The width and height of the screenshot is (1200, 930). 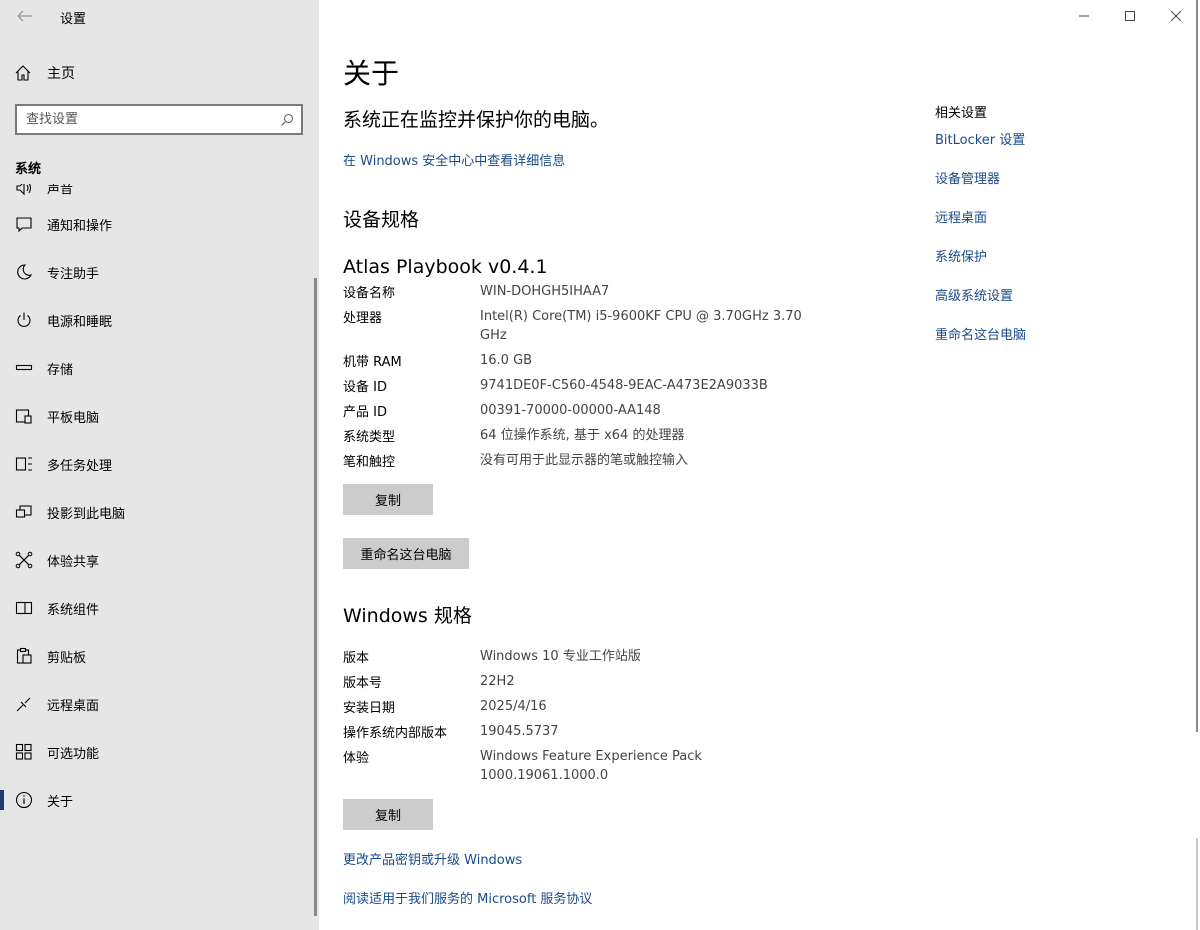 What do you see at coordinates (24, 752) in the screenshot?
I see `features-icon` at bounding box center [24, 752].